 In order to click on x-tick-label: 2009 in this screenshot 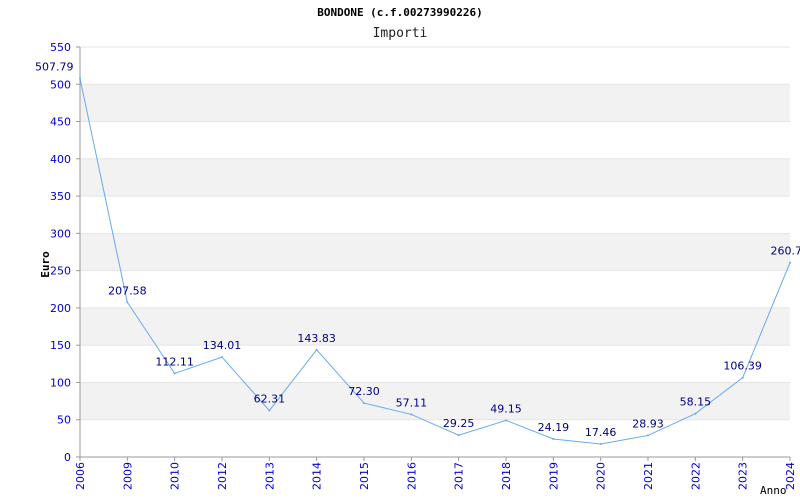, I will do `click(127, 476)`.